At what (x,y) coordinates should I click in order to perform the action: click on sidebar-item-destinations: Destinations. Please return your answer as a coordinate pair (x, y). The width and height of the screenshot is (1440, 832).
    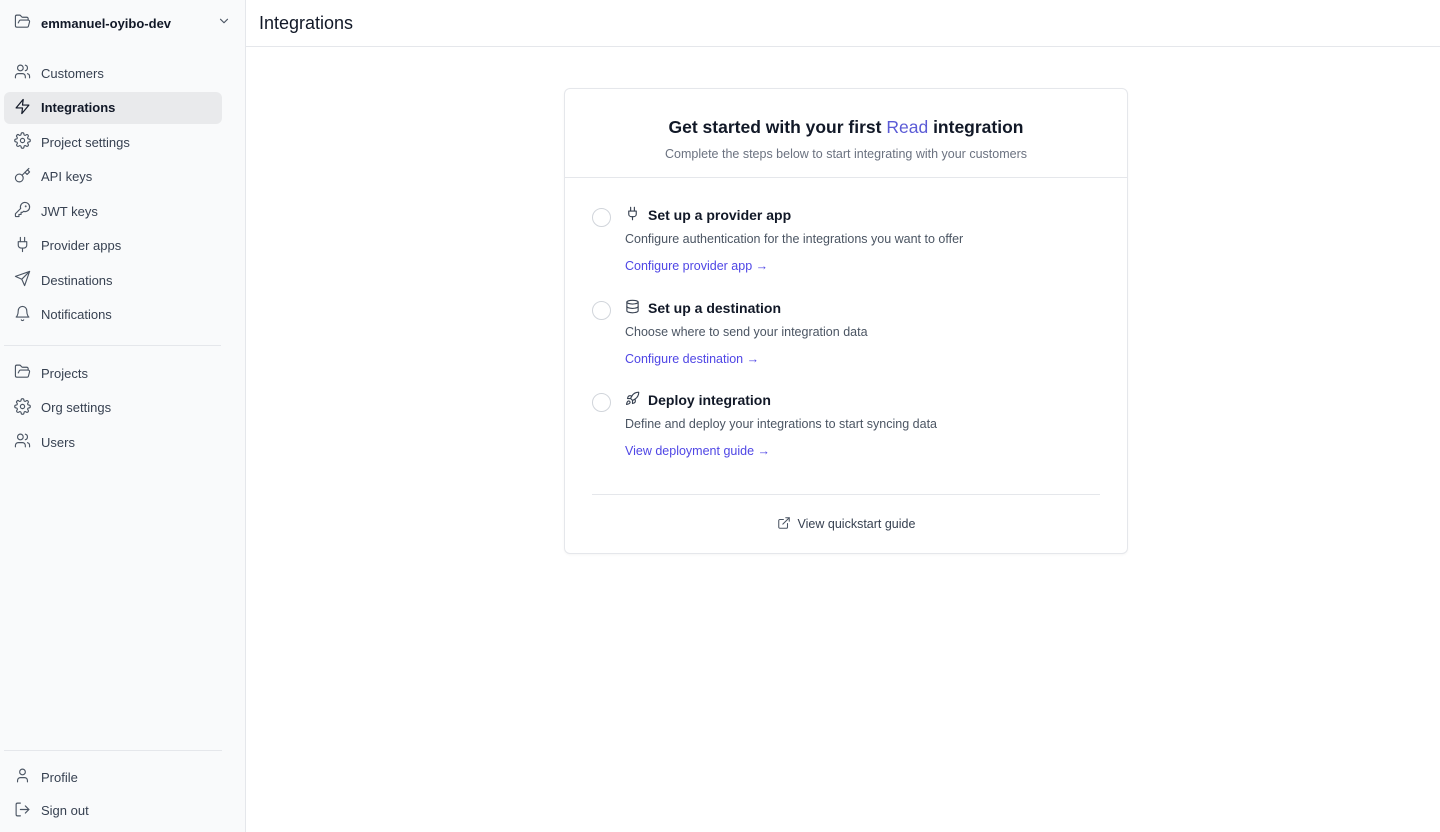
    Looking at the image, I should click on (113, 280).